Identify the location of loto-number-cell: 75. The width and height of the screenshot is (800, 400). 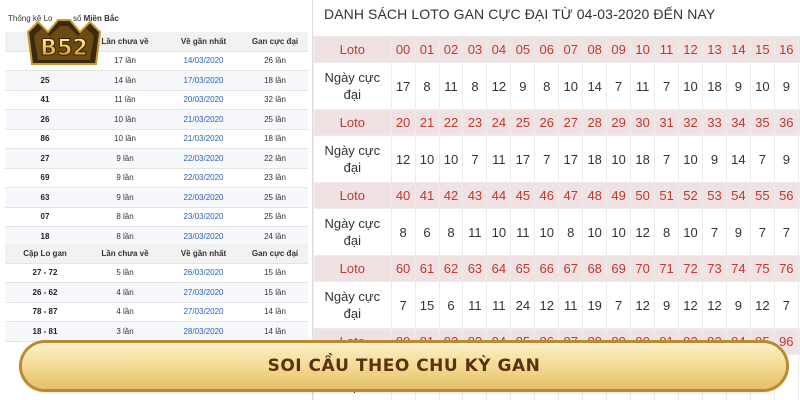
(762, 268).